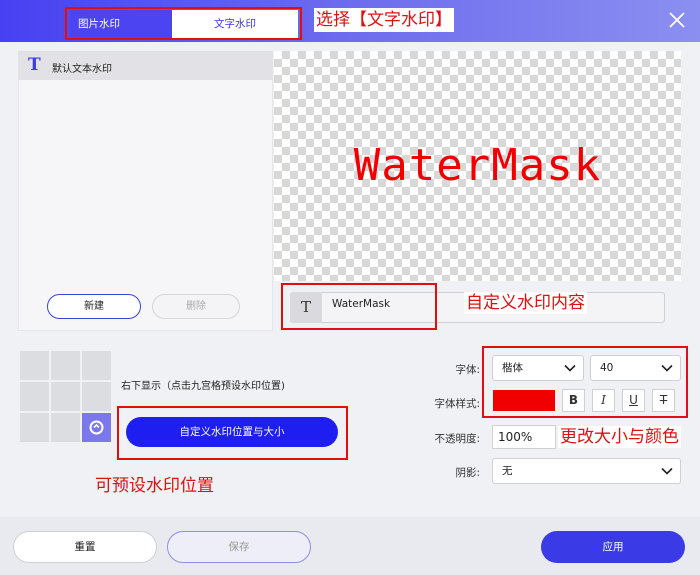 This screenshot has height=575, width=700. I want to click on position-hint: 右下显示（点击九宫格预设水印位置), so click(203, 386).